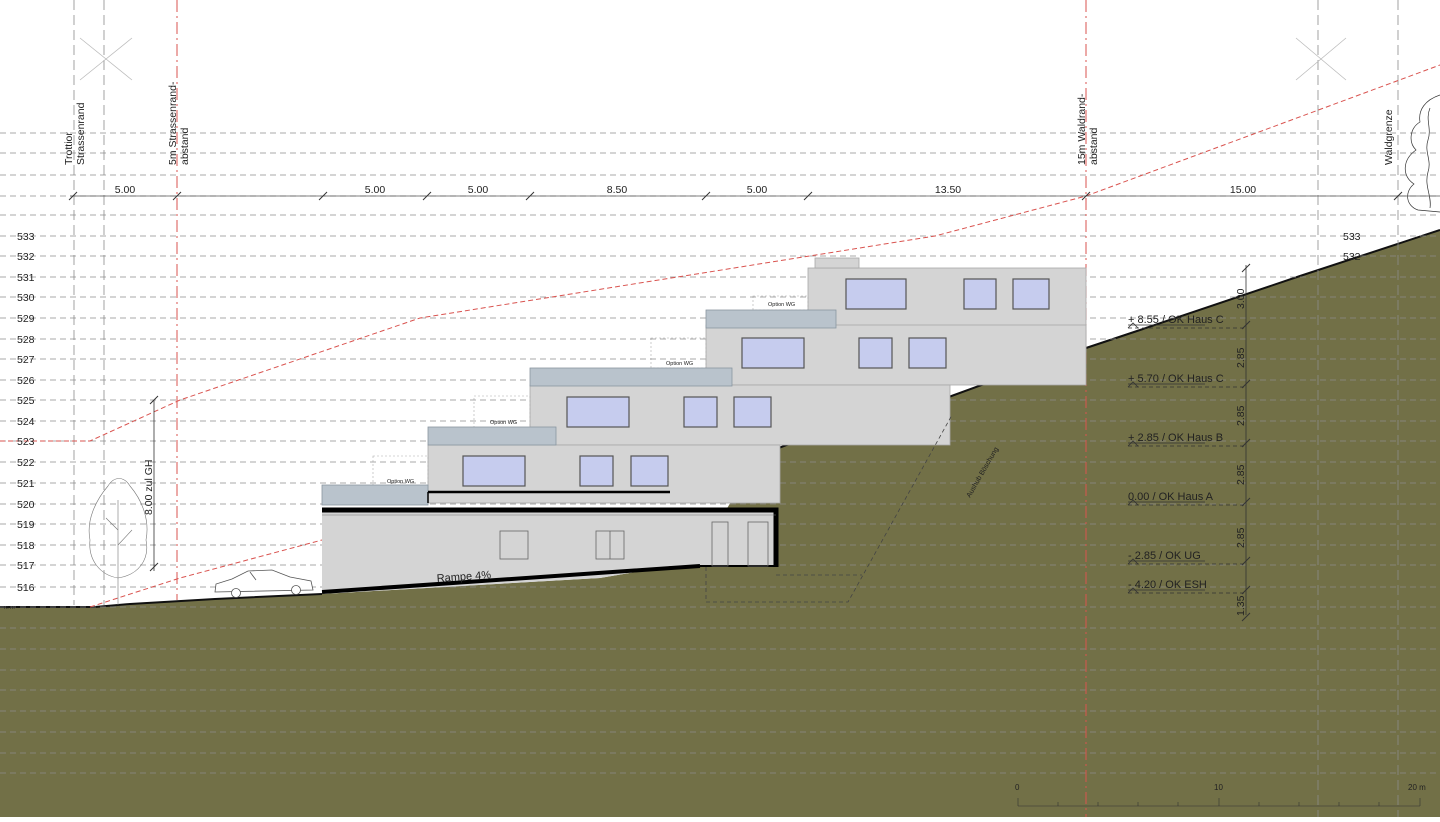 This screenshot has width=1440, height=822. What do you see at coordinates (1321, 59) in the screenshot?
I see `x-marker-right` at bounding box center [1321, 59].